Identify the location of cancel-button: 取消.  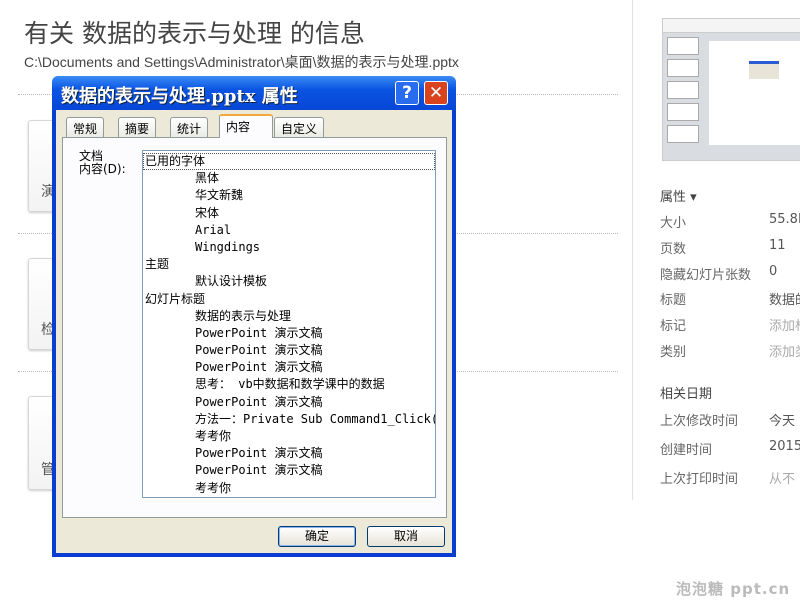
(406, 536).